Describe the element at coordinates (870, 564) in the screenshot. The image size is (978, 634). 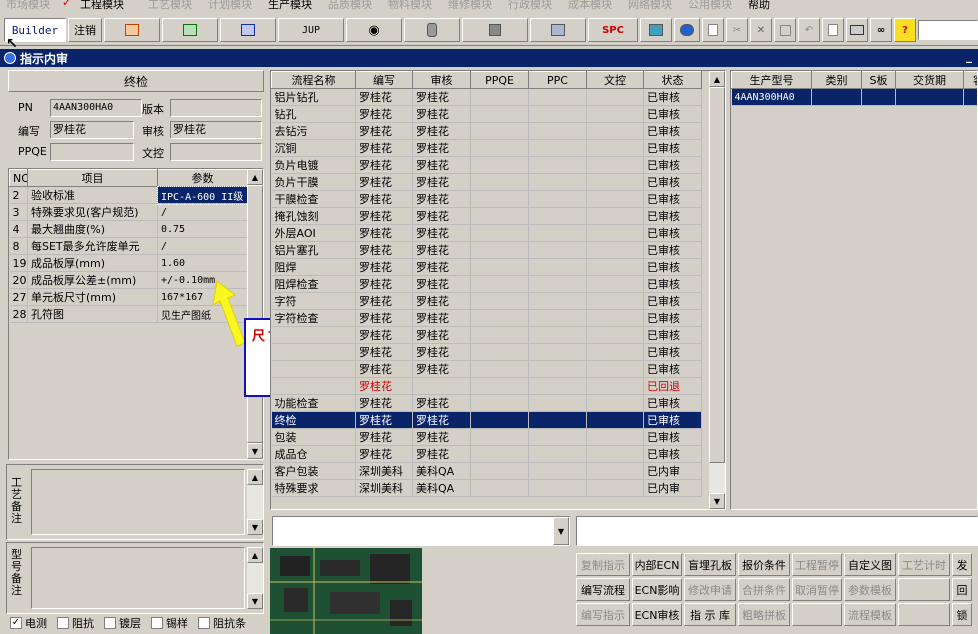
I see `action-button-0-5: 自定义图` at that location.